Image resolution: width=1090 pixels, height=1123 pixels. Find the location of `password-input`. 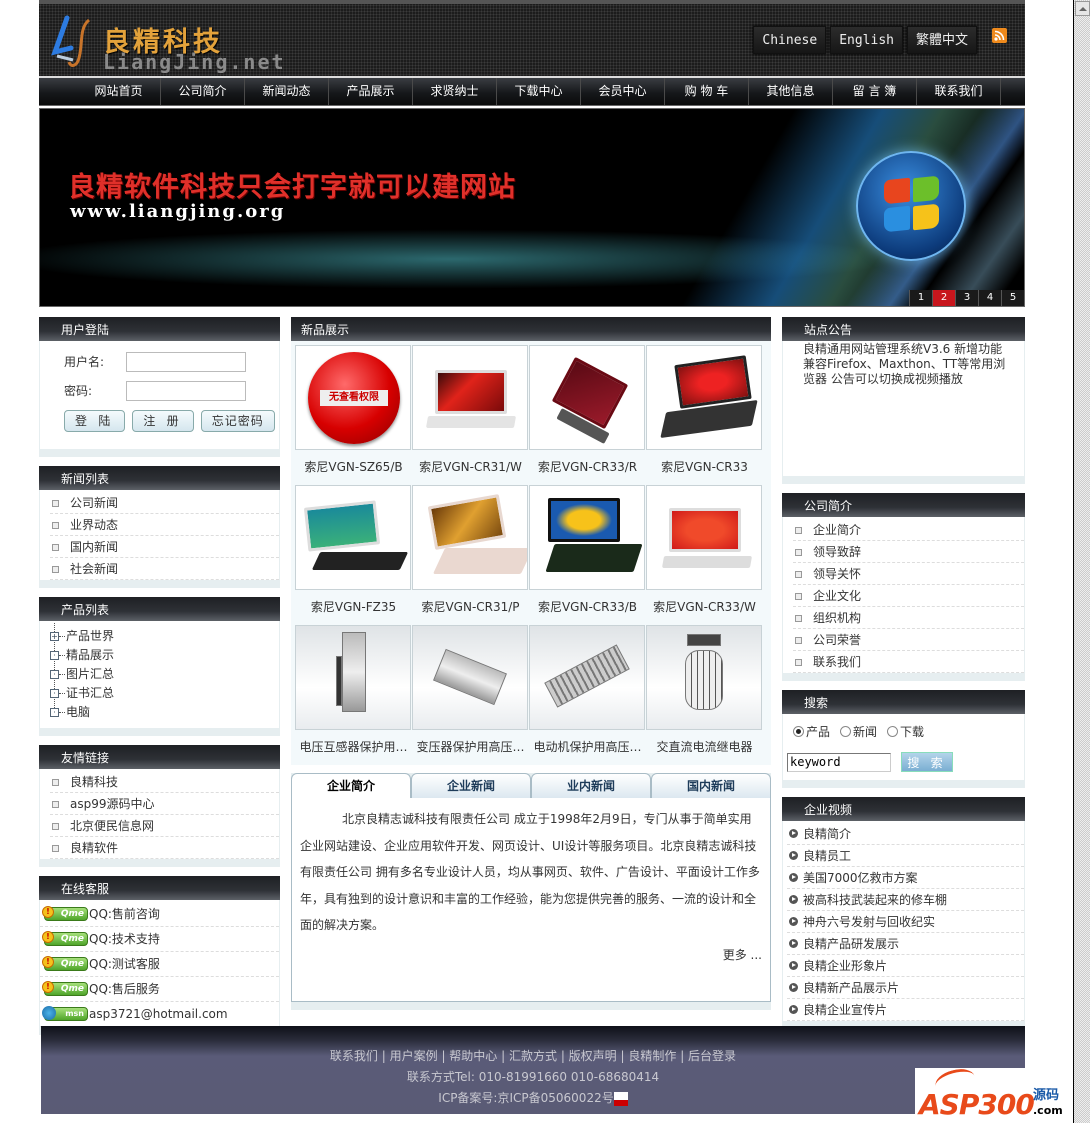

password-input is located at coordinates (186, 390).